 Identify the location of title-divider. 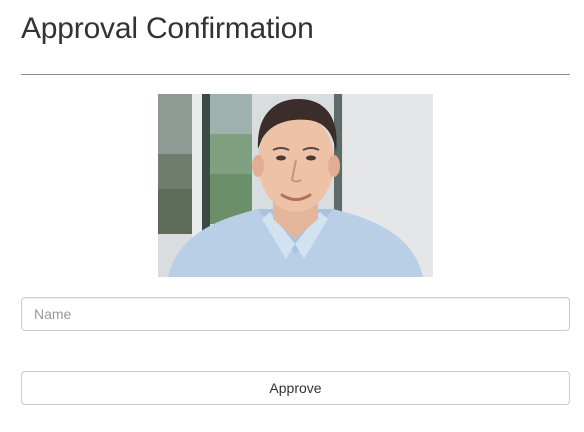
(295, 74).